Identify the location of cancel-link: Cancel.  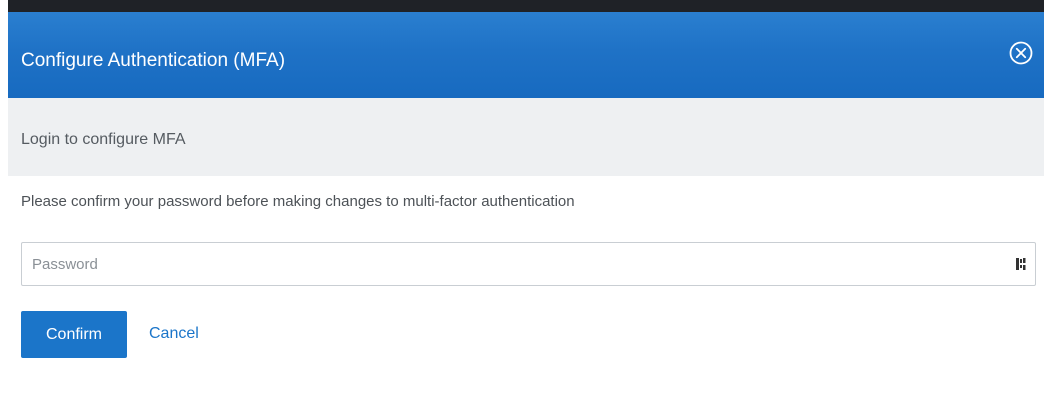
(174, 334).